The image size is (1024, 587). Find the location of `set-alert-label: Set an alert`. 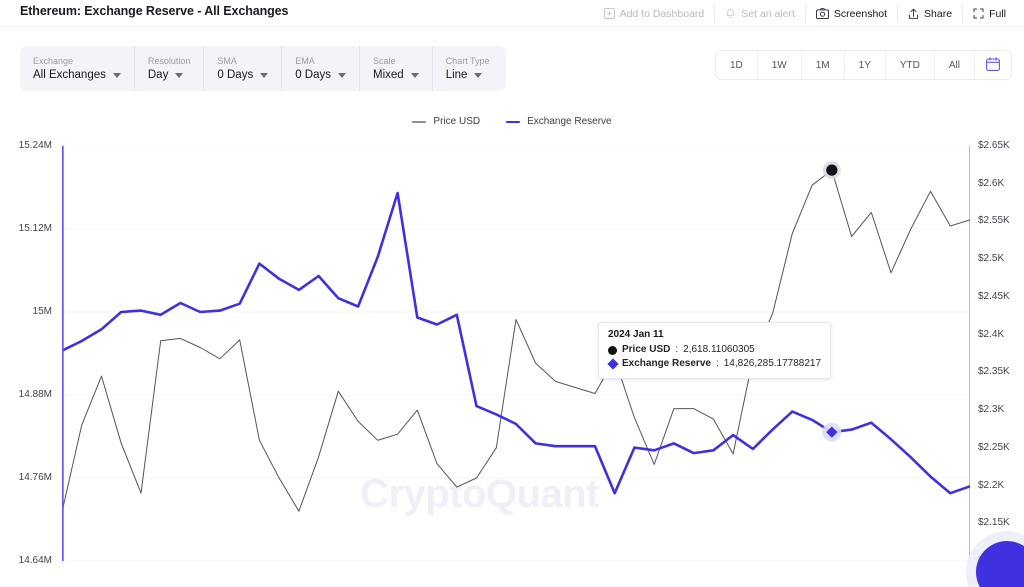

set-alert-label: Set an alert is located at coordinates (768, 13).